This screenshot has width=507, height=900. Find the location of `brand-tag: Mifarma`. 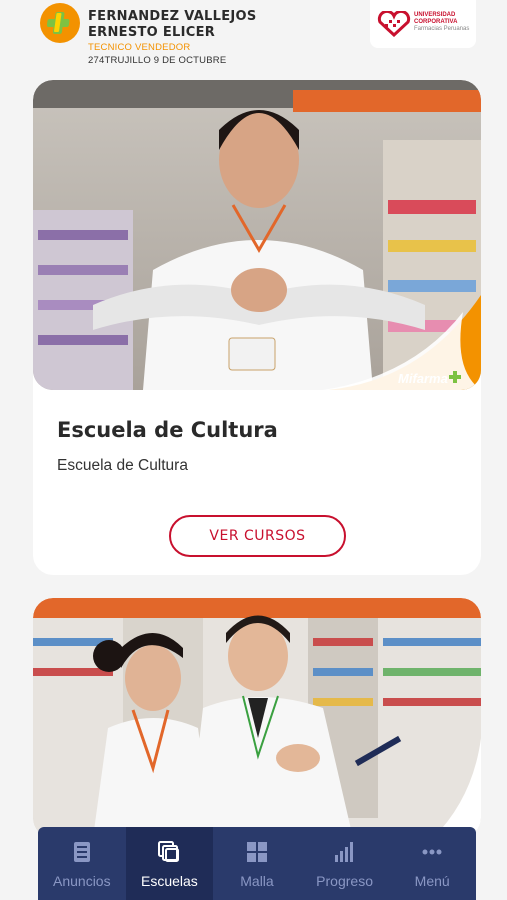

brand-tag: Mifarma is located at coordinates (423, 378).